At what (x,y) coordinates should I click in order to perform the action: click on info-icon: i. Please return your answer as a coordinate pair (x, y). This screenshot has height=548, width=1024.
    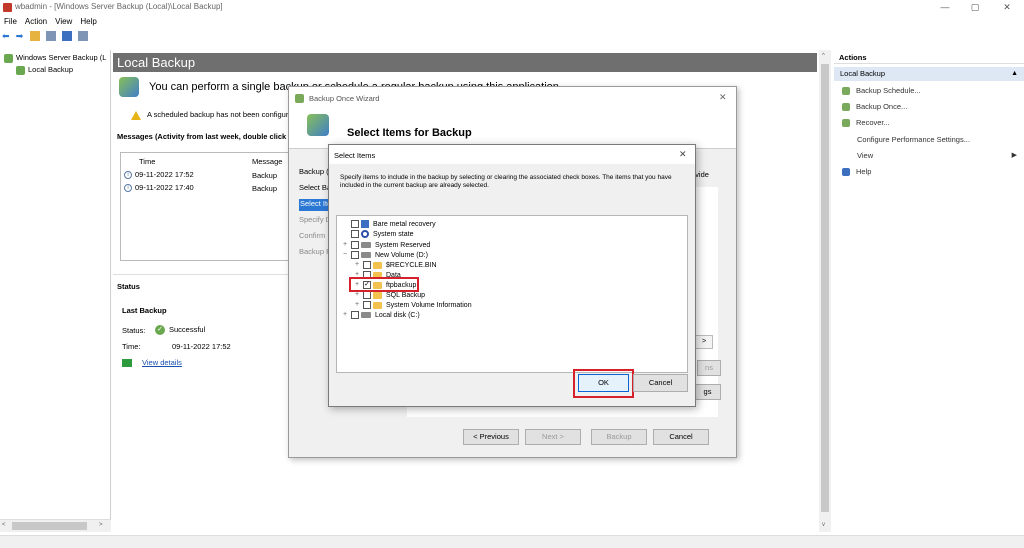
    Looking at the image, I should click on (128, 175).